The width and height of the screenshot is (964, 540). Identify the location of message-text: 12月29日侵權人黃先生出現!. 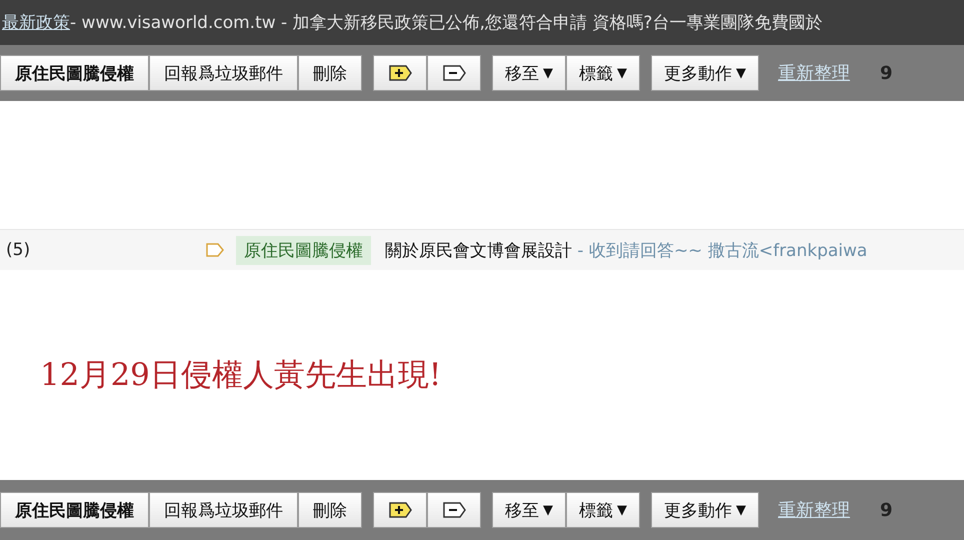
(241, 375).